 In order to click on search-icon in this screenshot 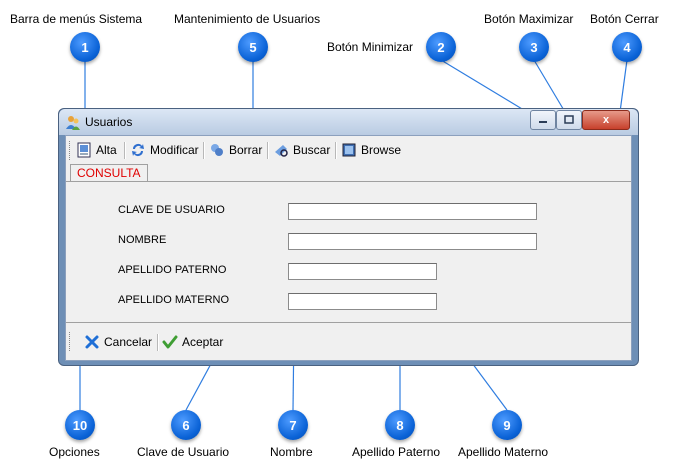, I will do `click(281, 151)`.